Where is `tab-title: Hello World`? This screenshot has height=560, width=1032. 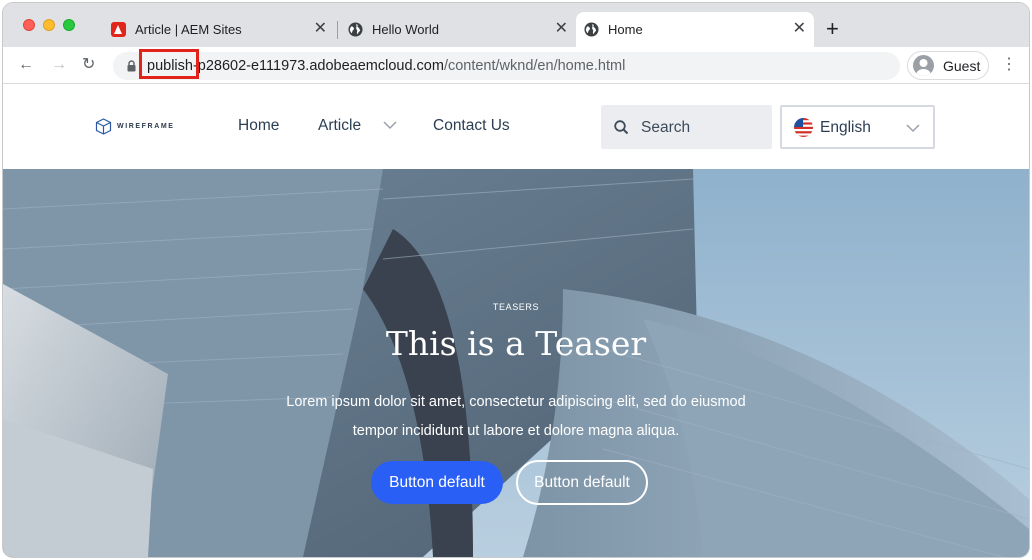
tab-title: Hello World is located at coordinates (405, 29).